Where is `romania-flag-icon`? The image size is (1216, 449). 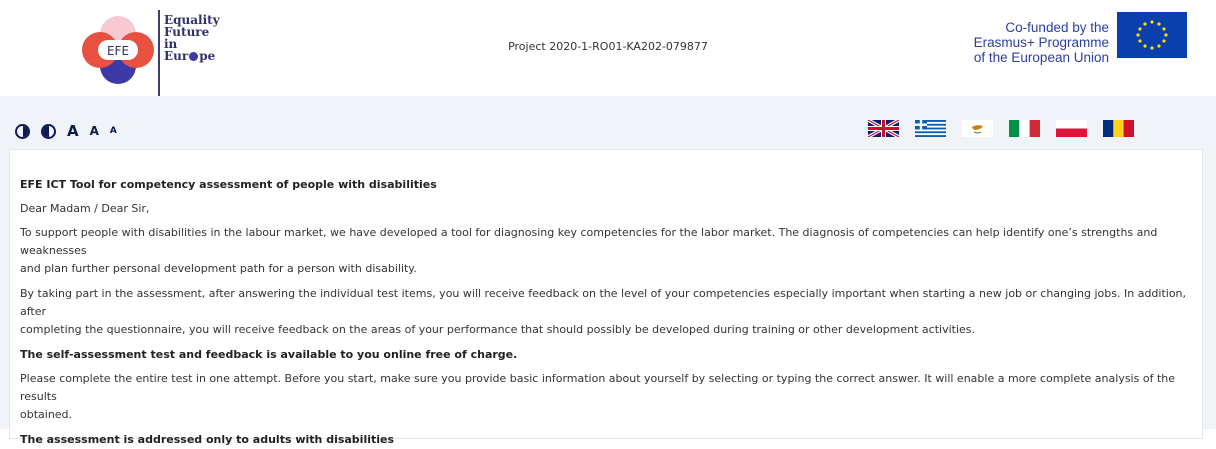
romania-flag-icon is located at coordinates (1118, 128).